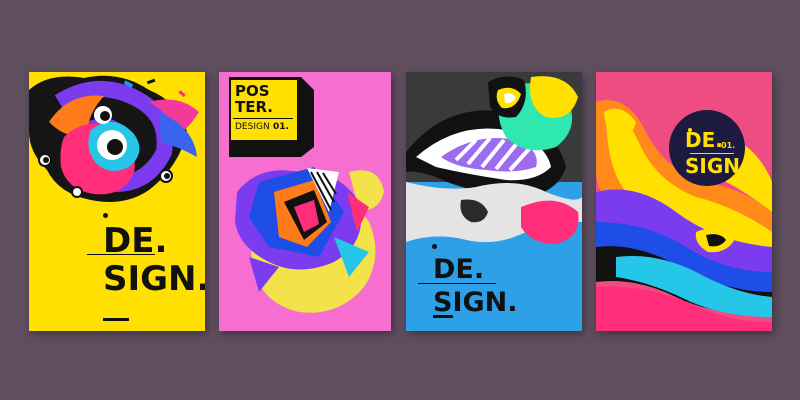 The width and height of the screenshot is (800, 400). What do you see at coordinates (135, 241) in the screenshot?
I see `poster-1-title-line1: DE.` at bounding box center [135, 241].